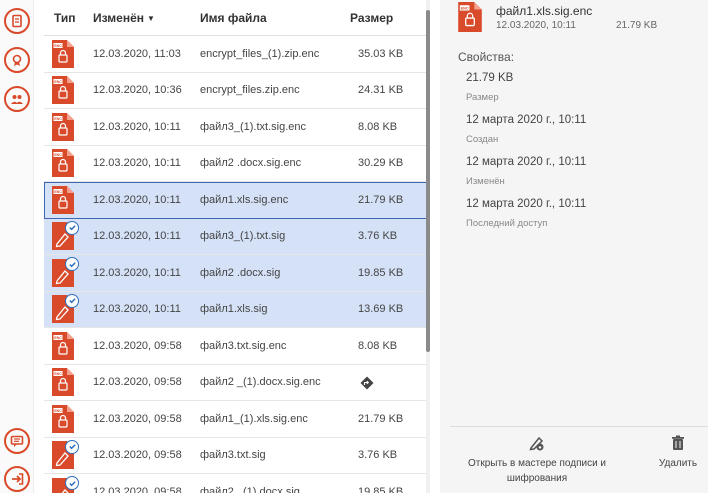  I want to click on file-size: 30.29 KB, so click(381, 163).